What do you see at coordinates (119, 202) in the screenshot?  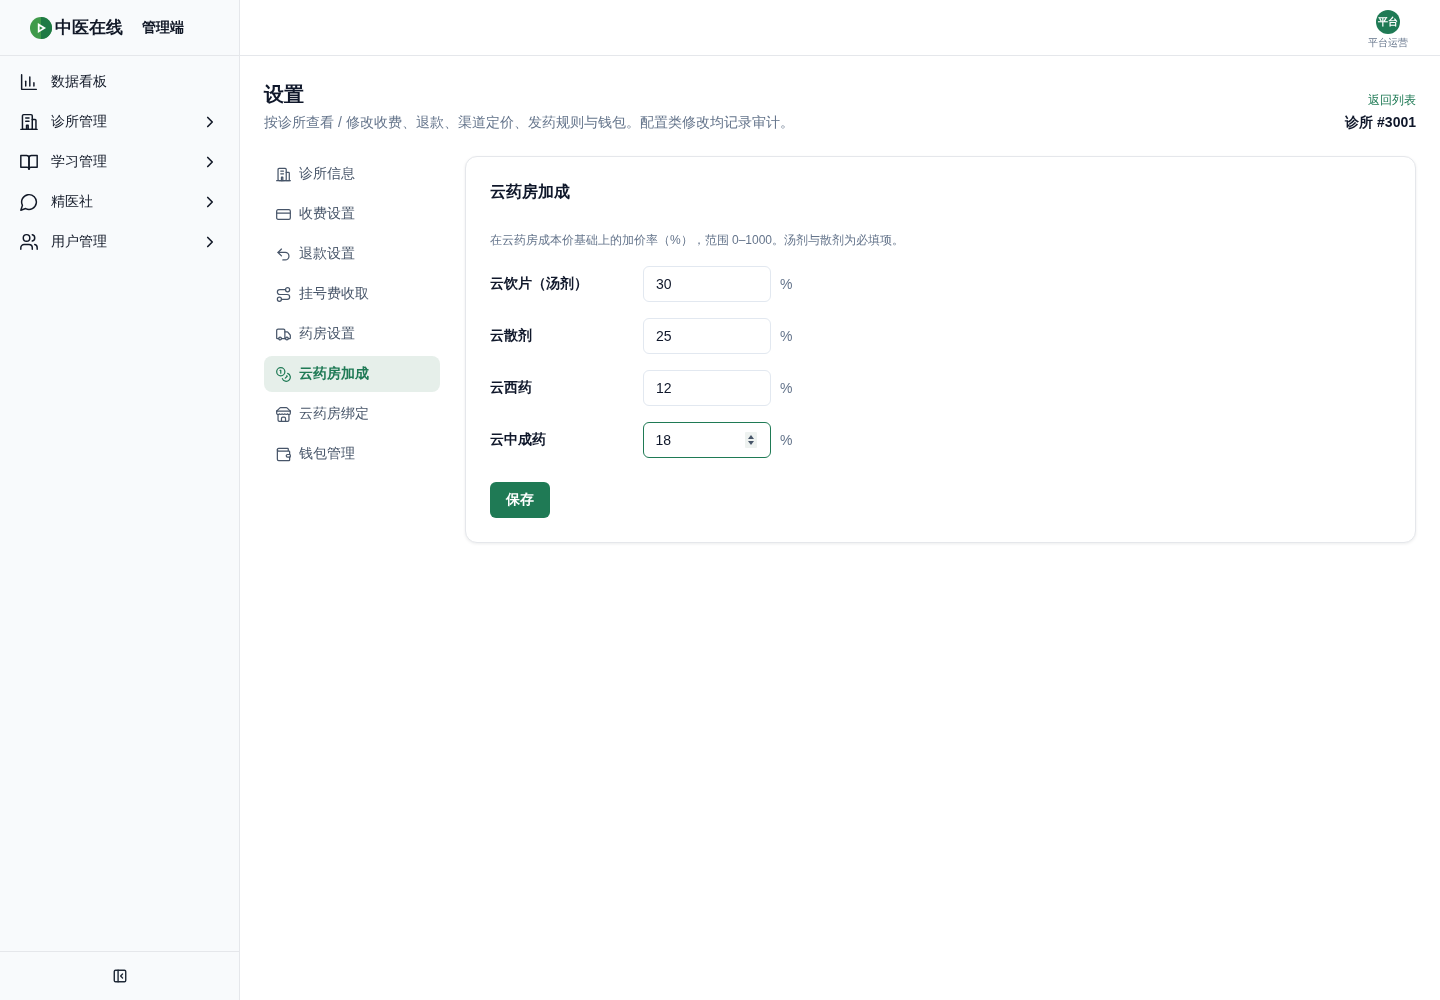 I see `sidebar-item: 精医社` at bounding box center [119, 202].